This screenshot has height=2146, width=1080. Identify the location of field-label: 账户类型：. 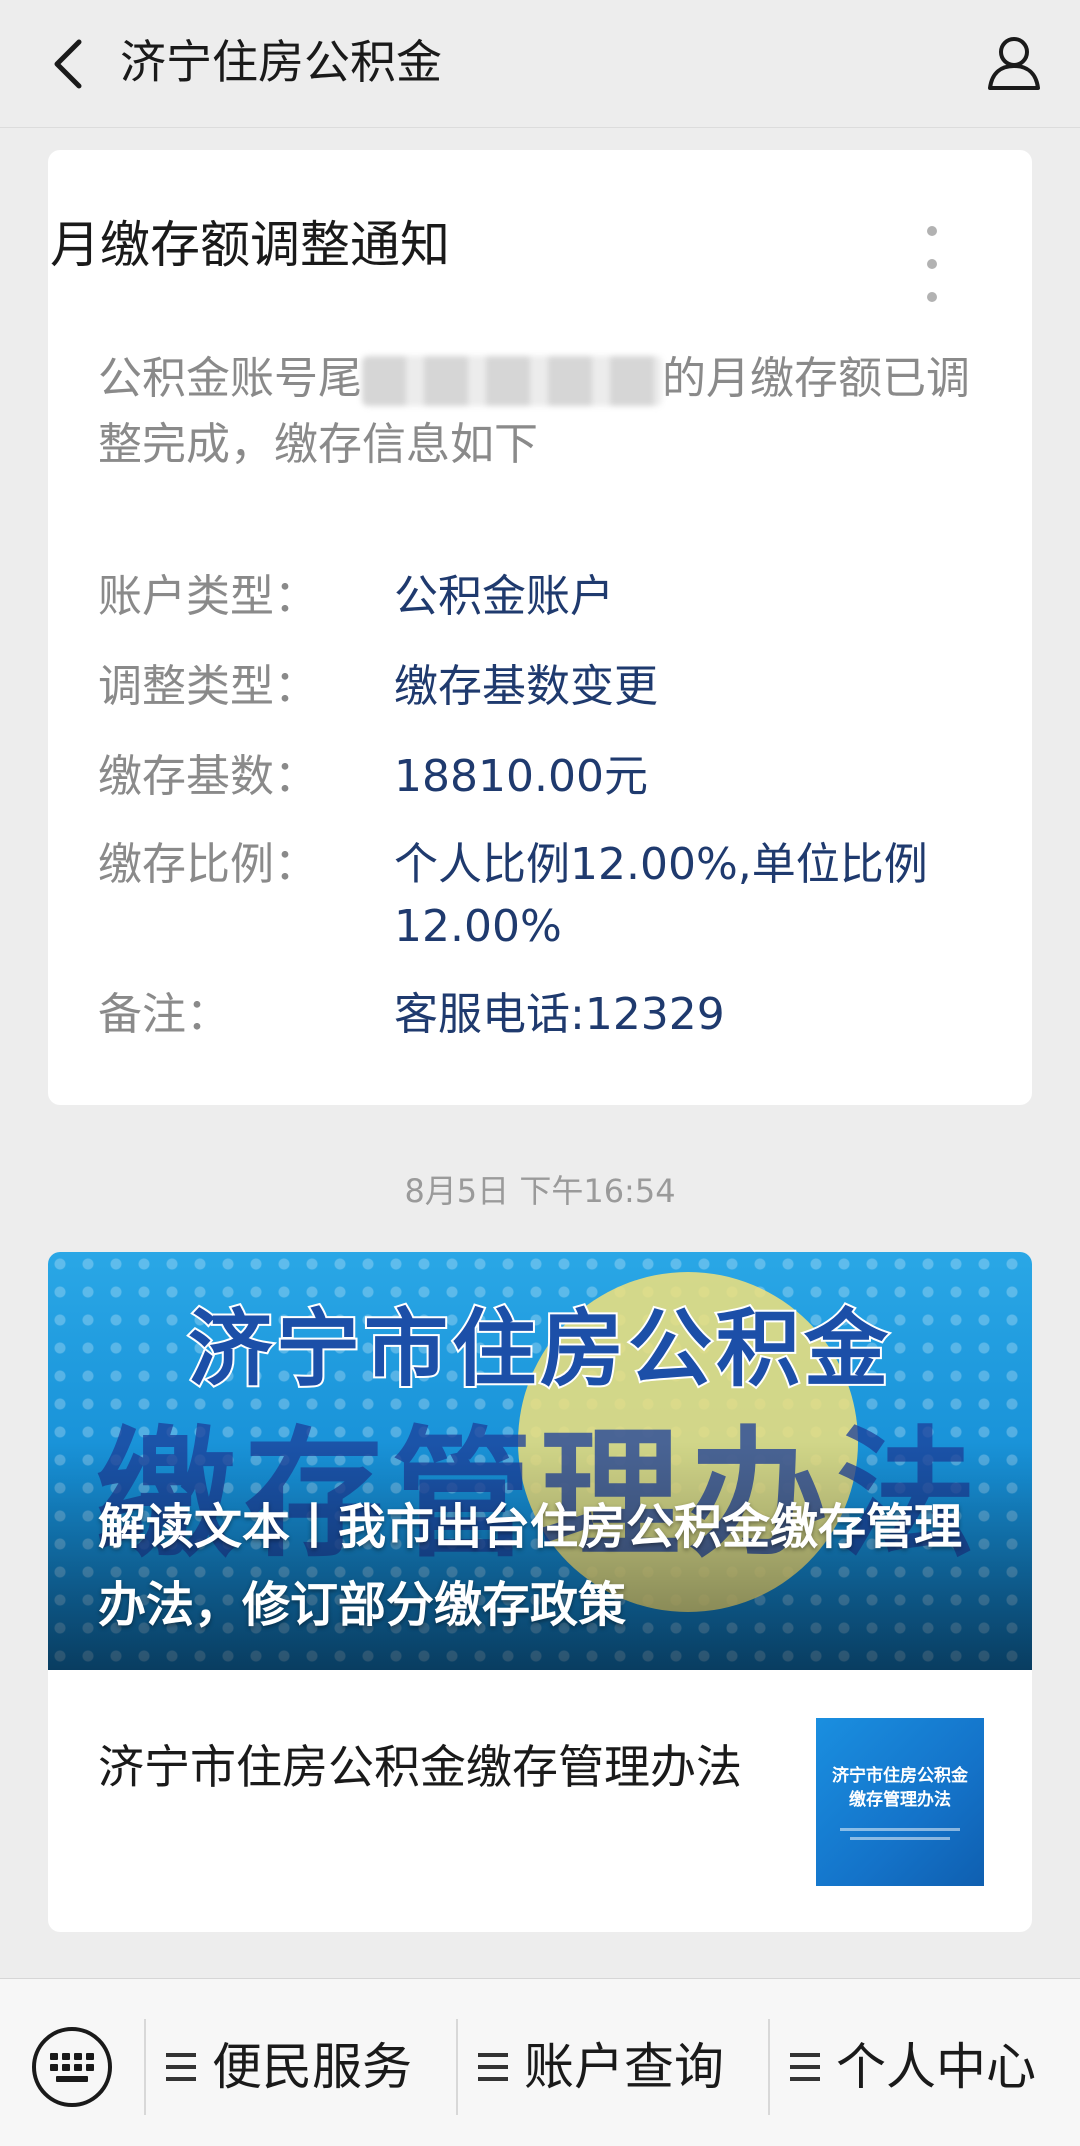
(208, 596).